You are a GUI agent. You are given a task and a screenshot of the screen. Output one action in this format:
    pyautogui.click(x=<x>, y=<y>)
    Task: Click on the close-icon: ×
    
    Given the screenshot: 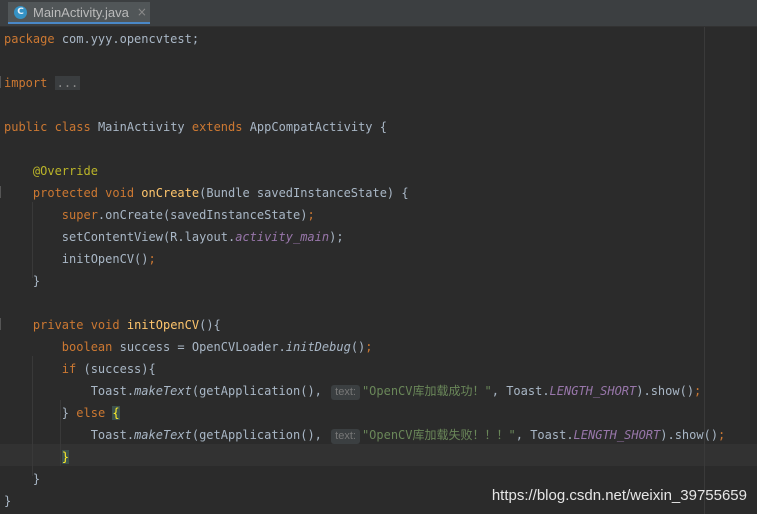 What is the action you would take?
    pyautogui.click(x=142, y=12)
    